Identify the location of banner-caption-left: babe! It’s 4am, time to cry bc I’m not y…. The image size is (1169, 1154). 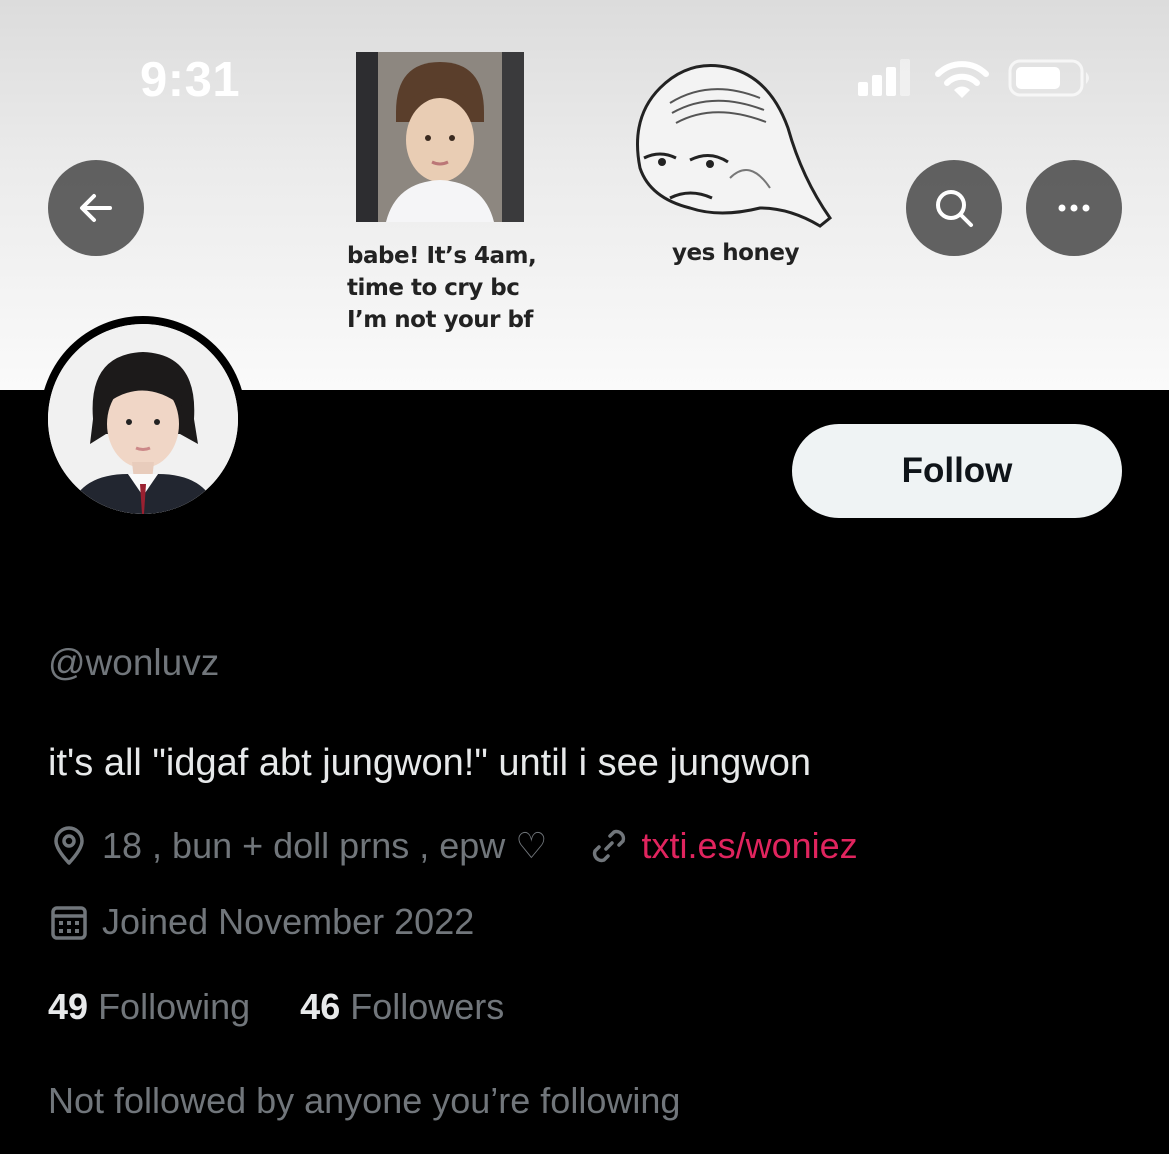
(442, 288).